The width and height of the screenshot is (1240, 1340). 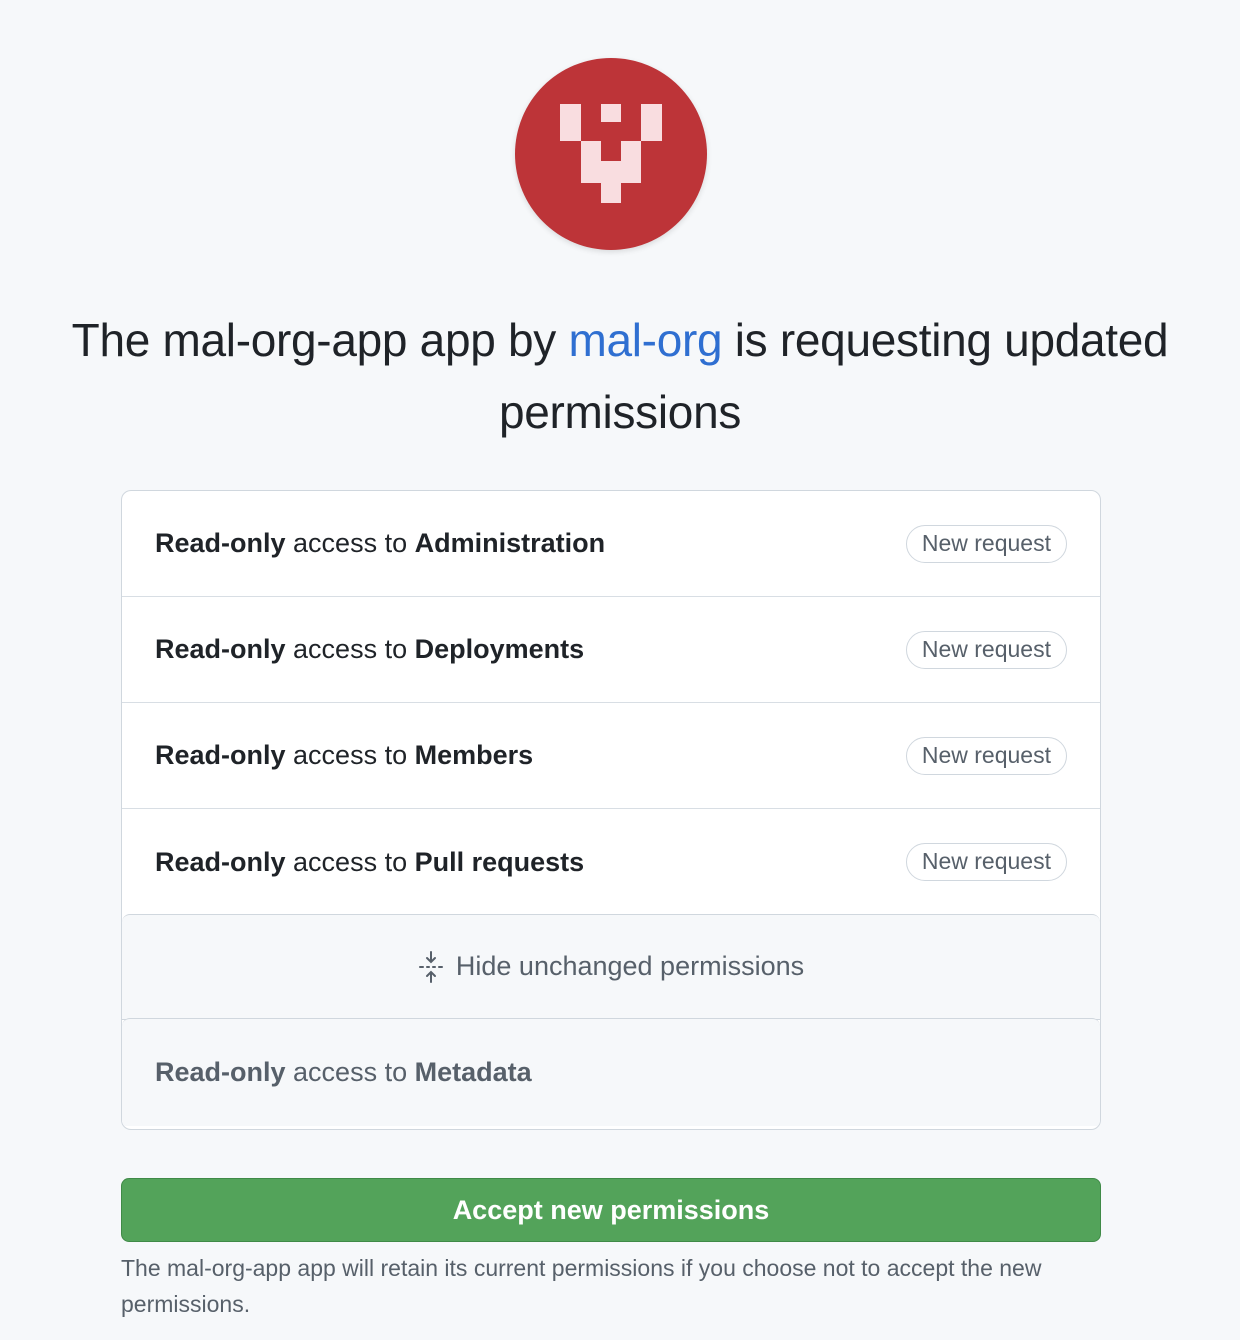 I want to click on permission-text: Read-only access to Deployments, so click(x=369, y=649).